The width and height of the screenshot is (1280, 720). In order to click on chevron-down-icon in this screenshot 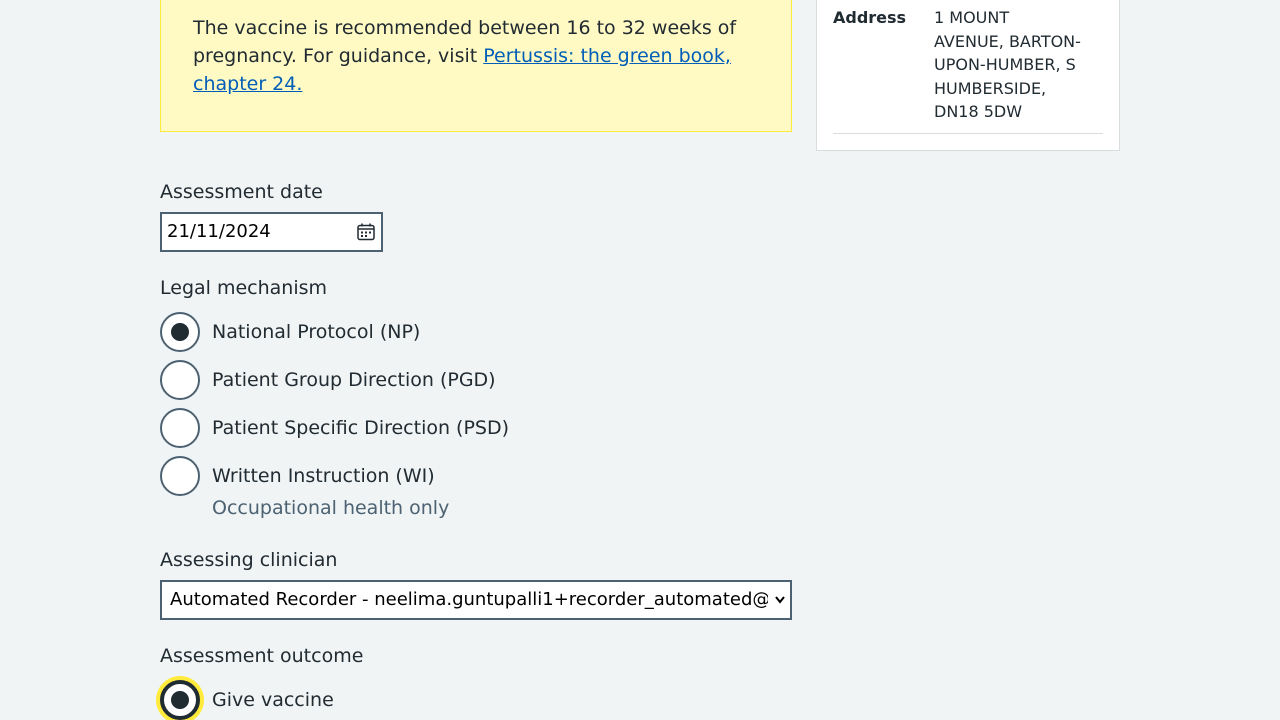, I will do `click(780, 600)`.